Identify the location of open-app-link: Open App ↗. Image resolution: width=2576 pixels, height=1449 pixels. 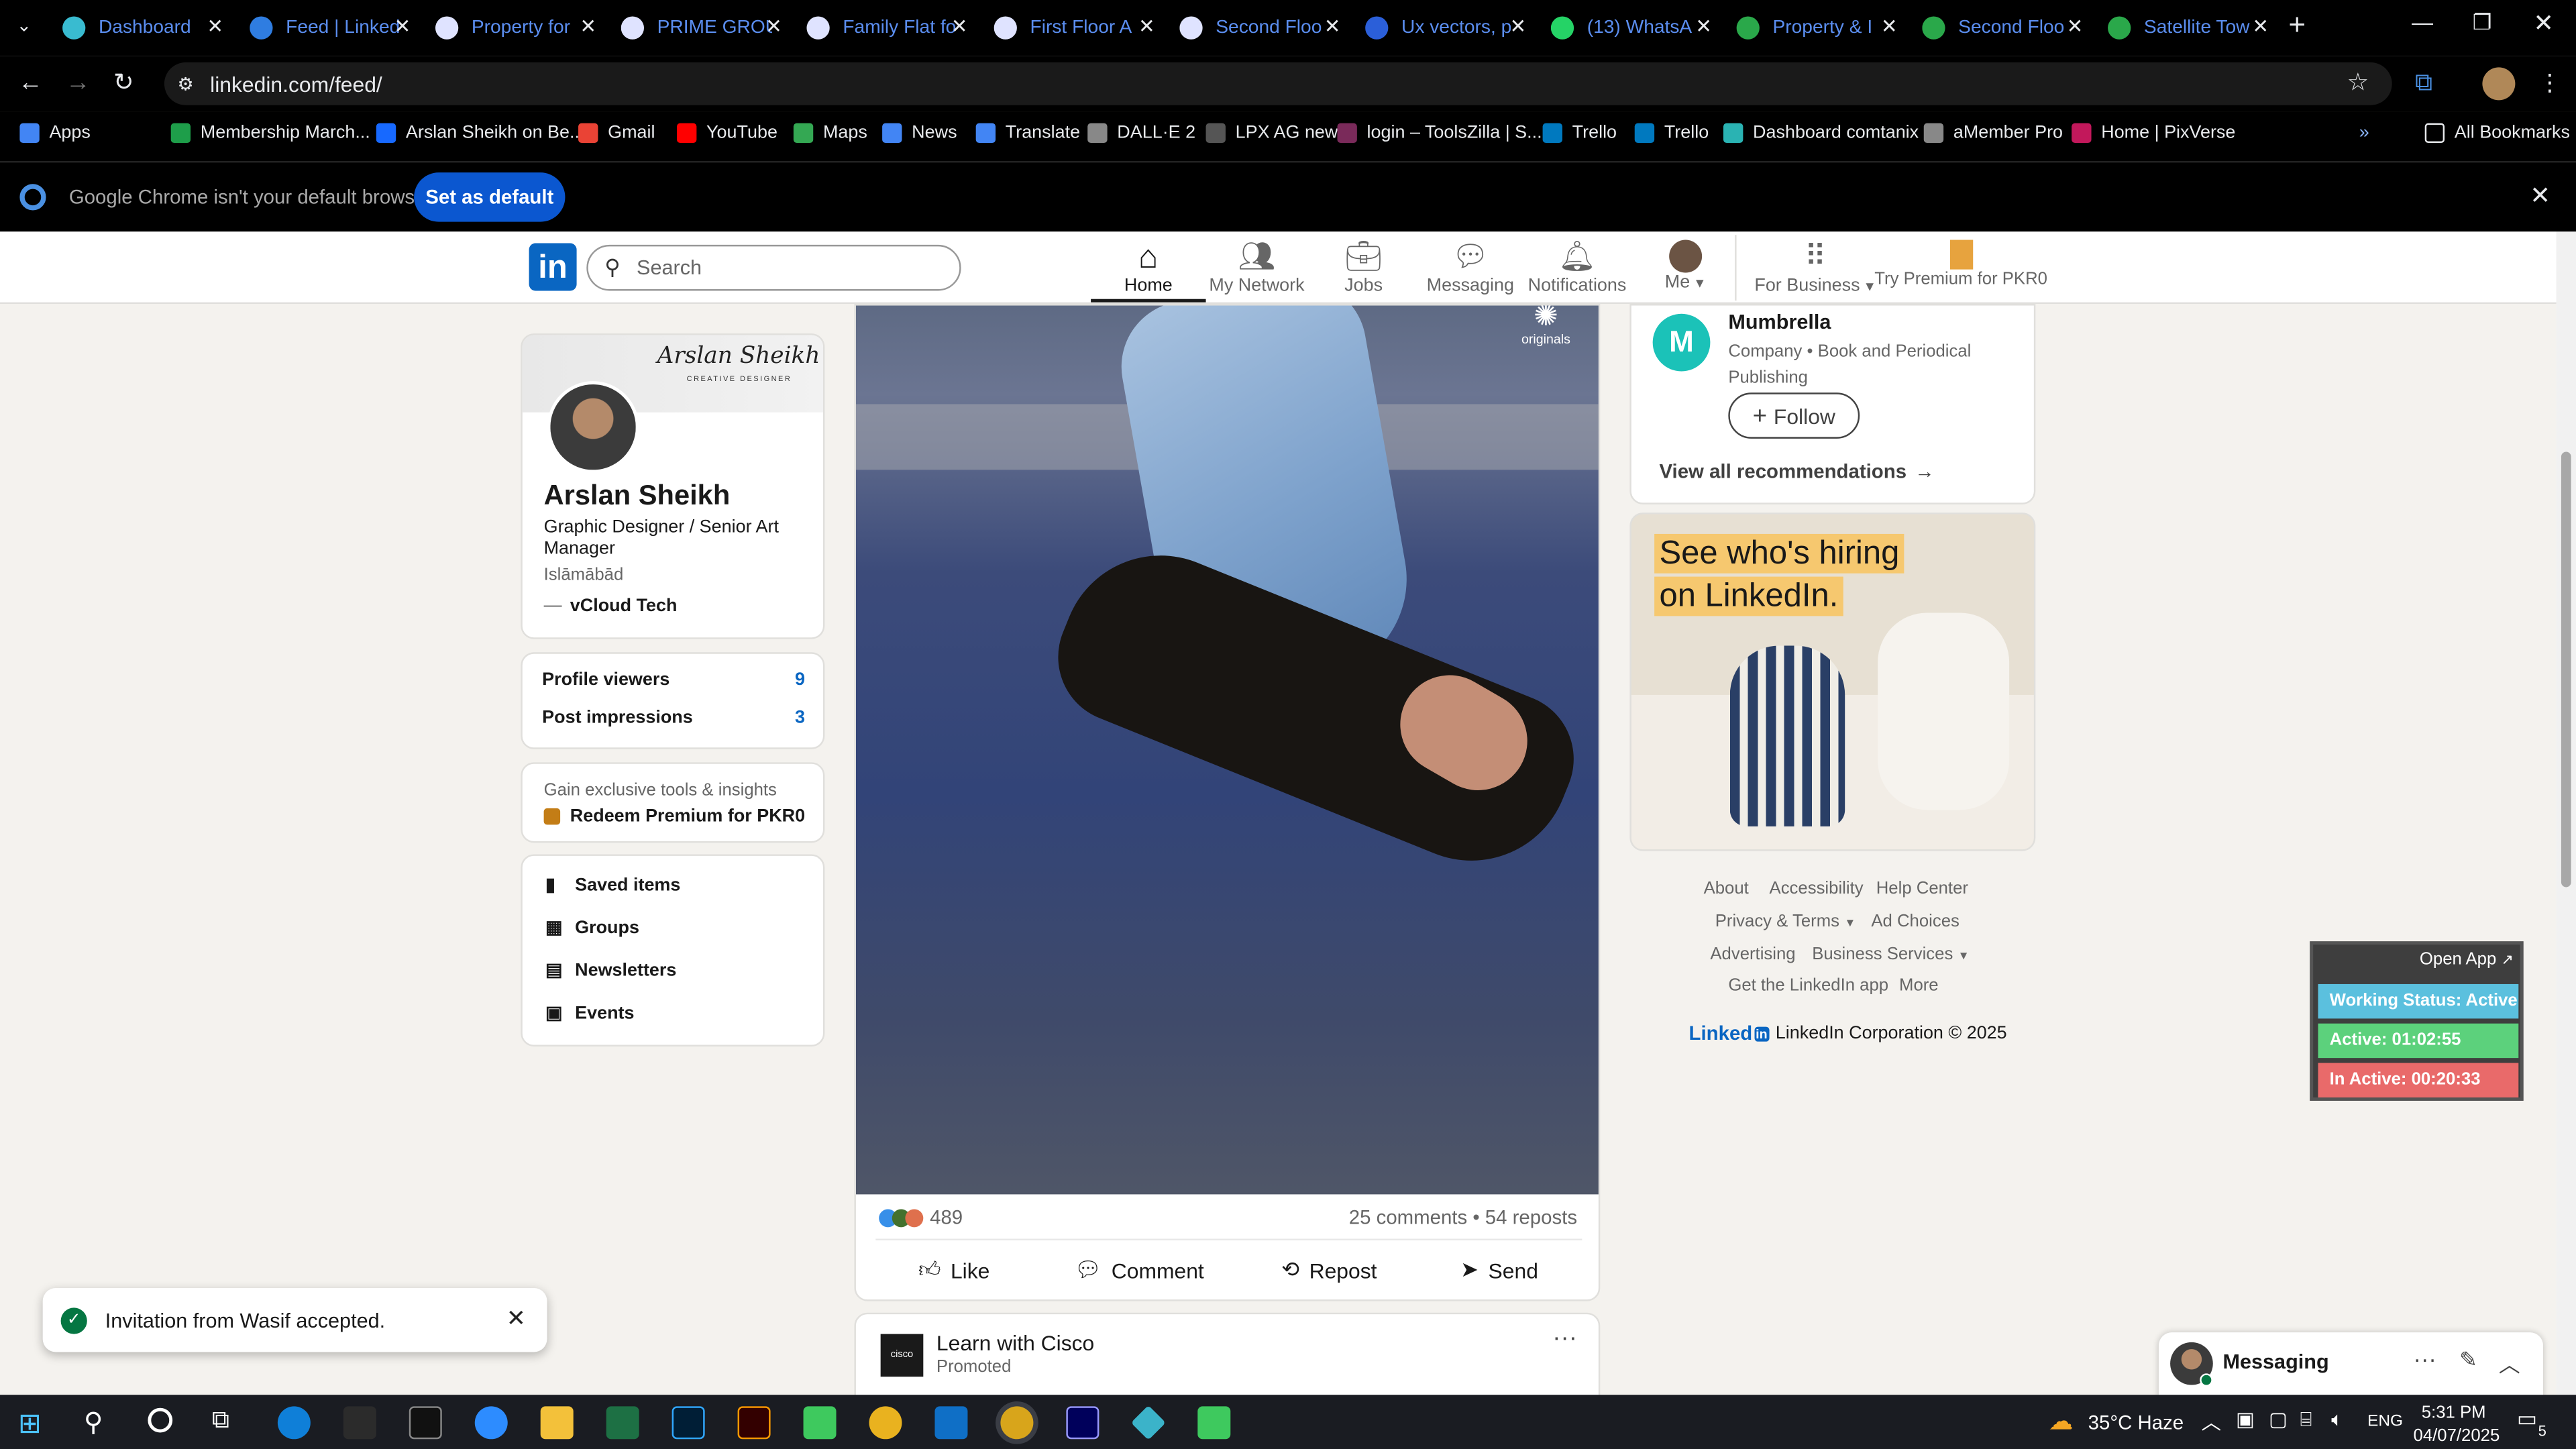
(2467, 959).